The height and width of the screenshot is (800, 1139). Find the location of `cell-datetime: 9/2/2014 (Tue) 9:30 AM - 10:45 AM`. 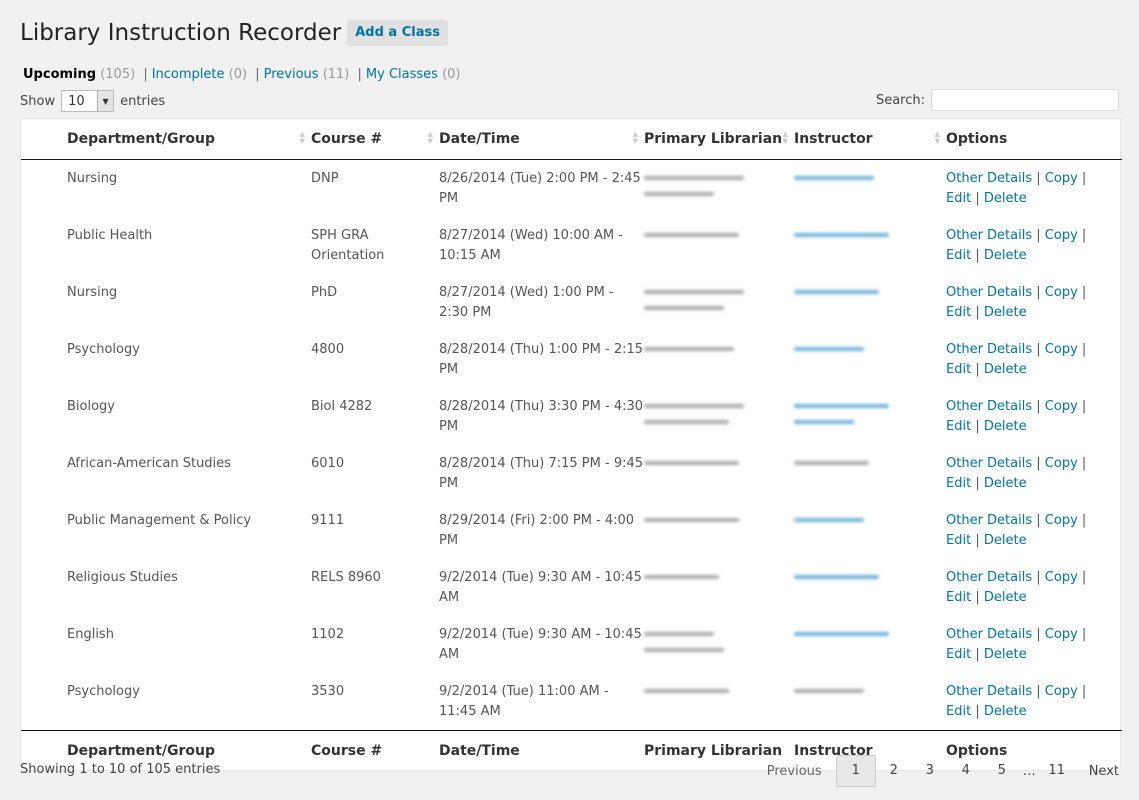

cell-datetime: 9/2/2014 (Tue) 9:30 AM - 10:45 AM is located at coordinates (540, 587).